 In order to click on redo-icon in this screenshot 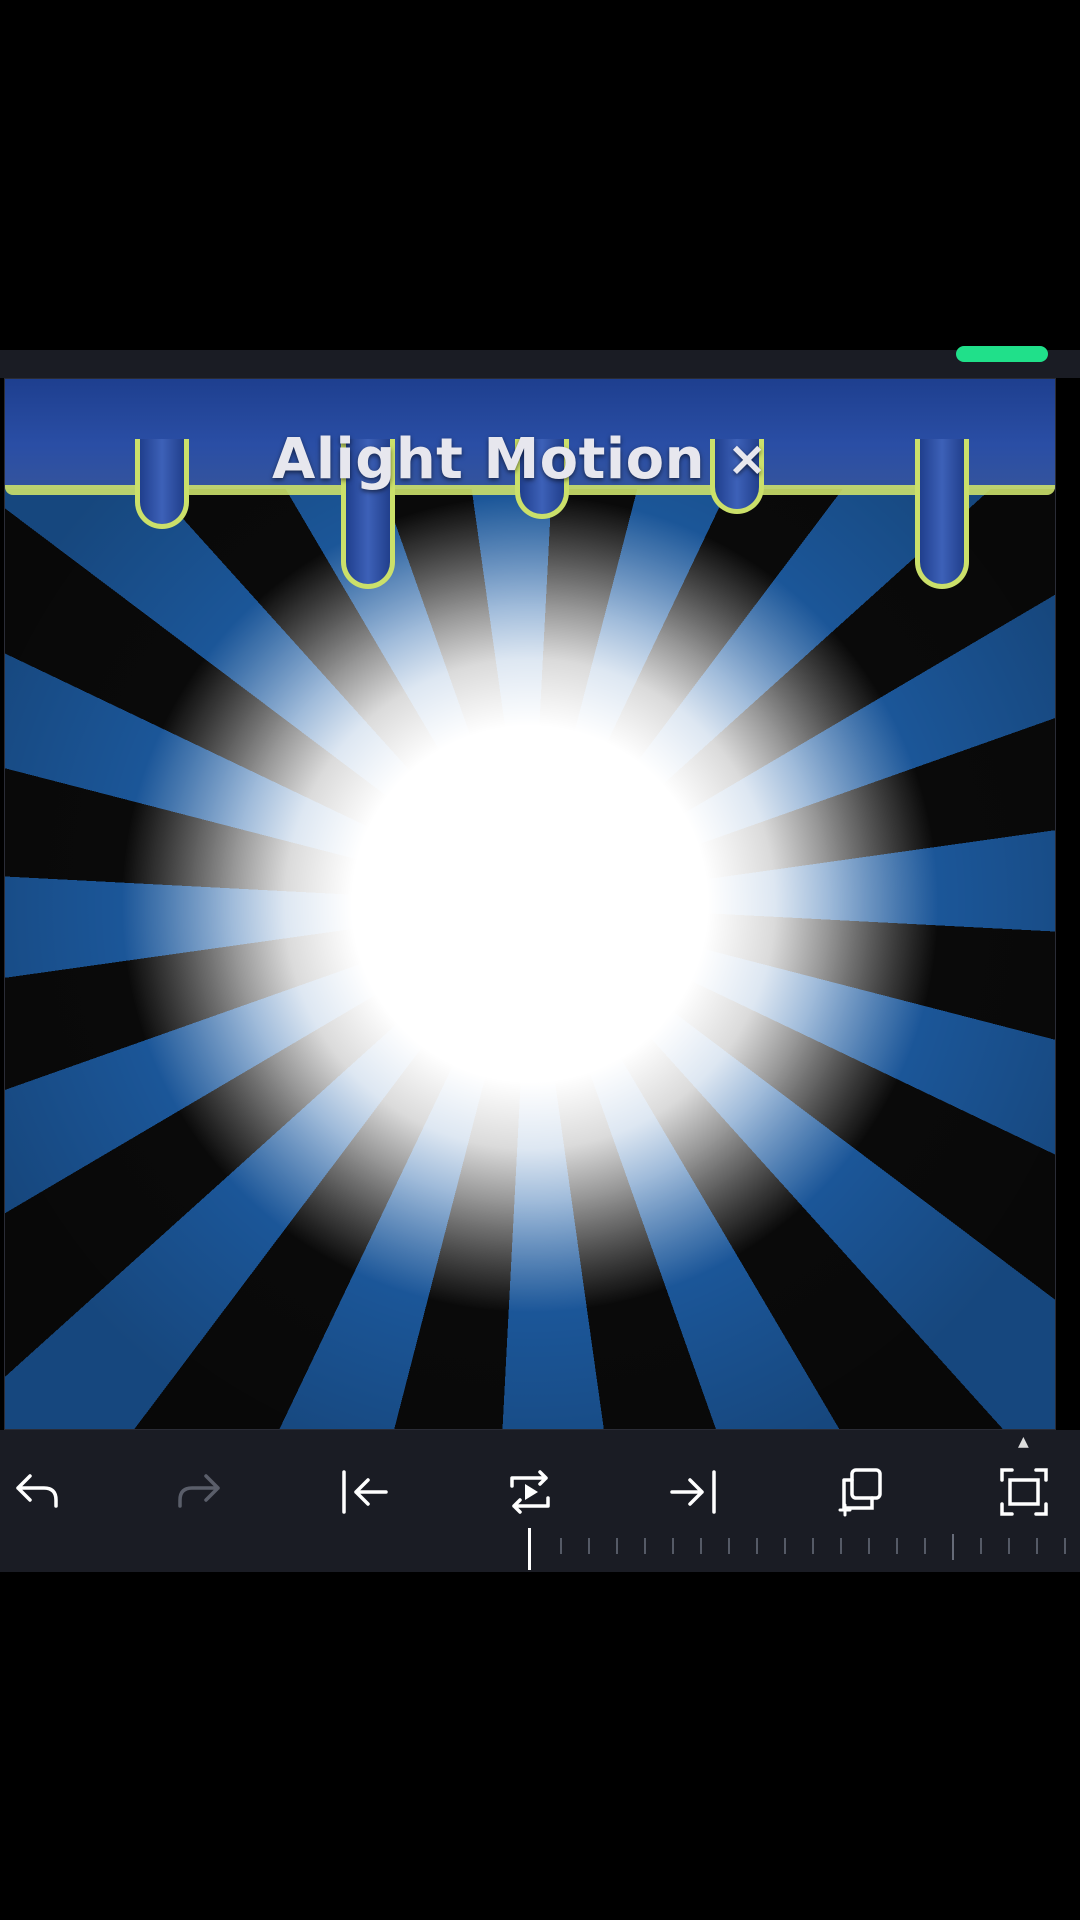, I will do `click(199, 1491)`.